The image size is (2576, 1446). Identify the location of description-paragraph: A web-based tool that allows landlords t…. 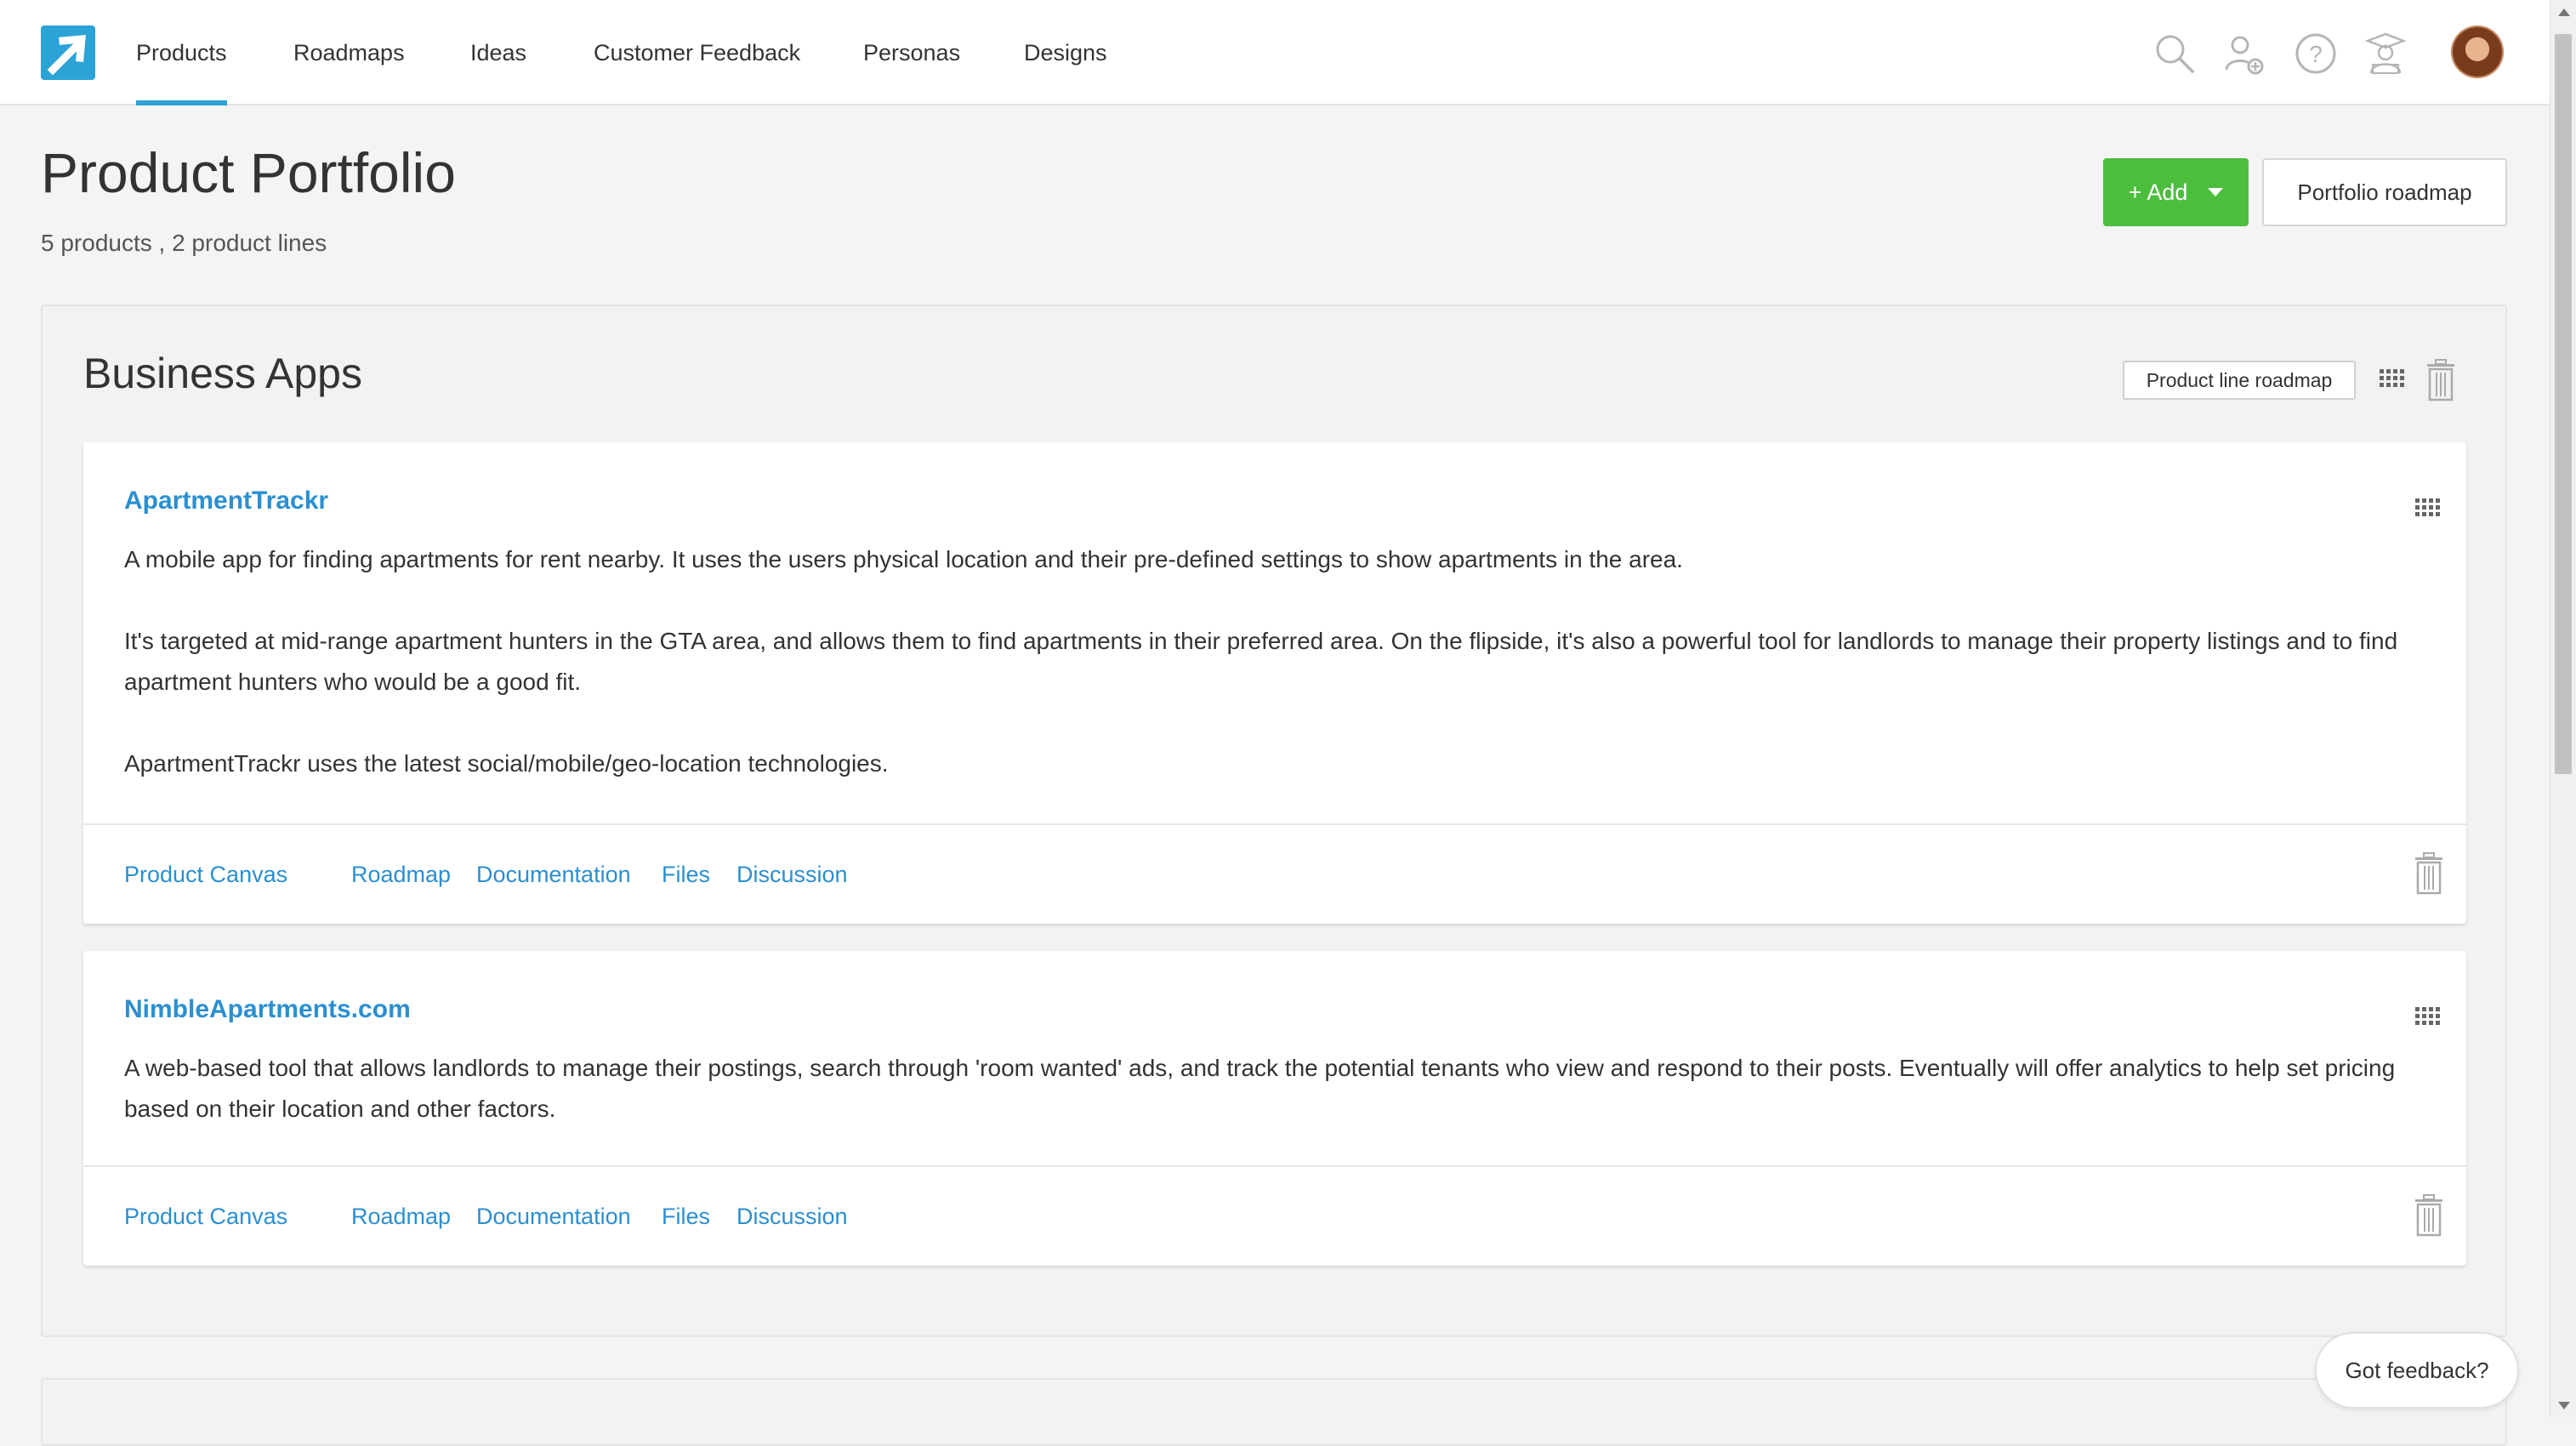
(1260, 1088).